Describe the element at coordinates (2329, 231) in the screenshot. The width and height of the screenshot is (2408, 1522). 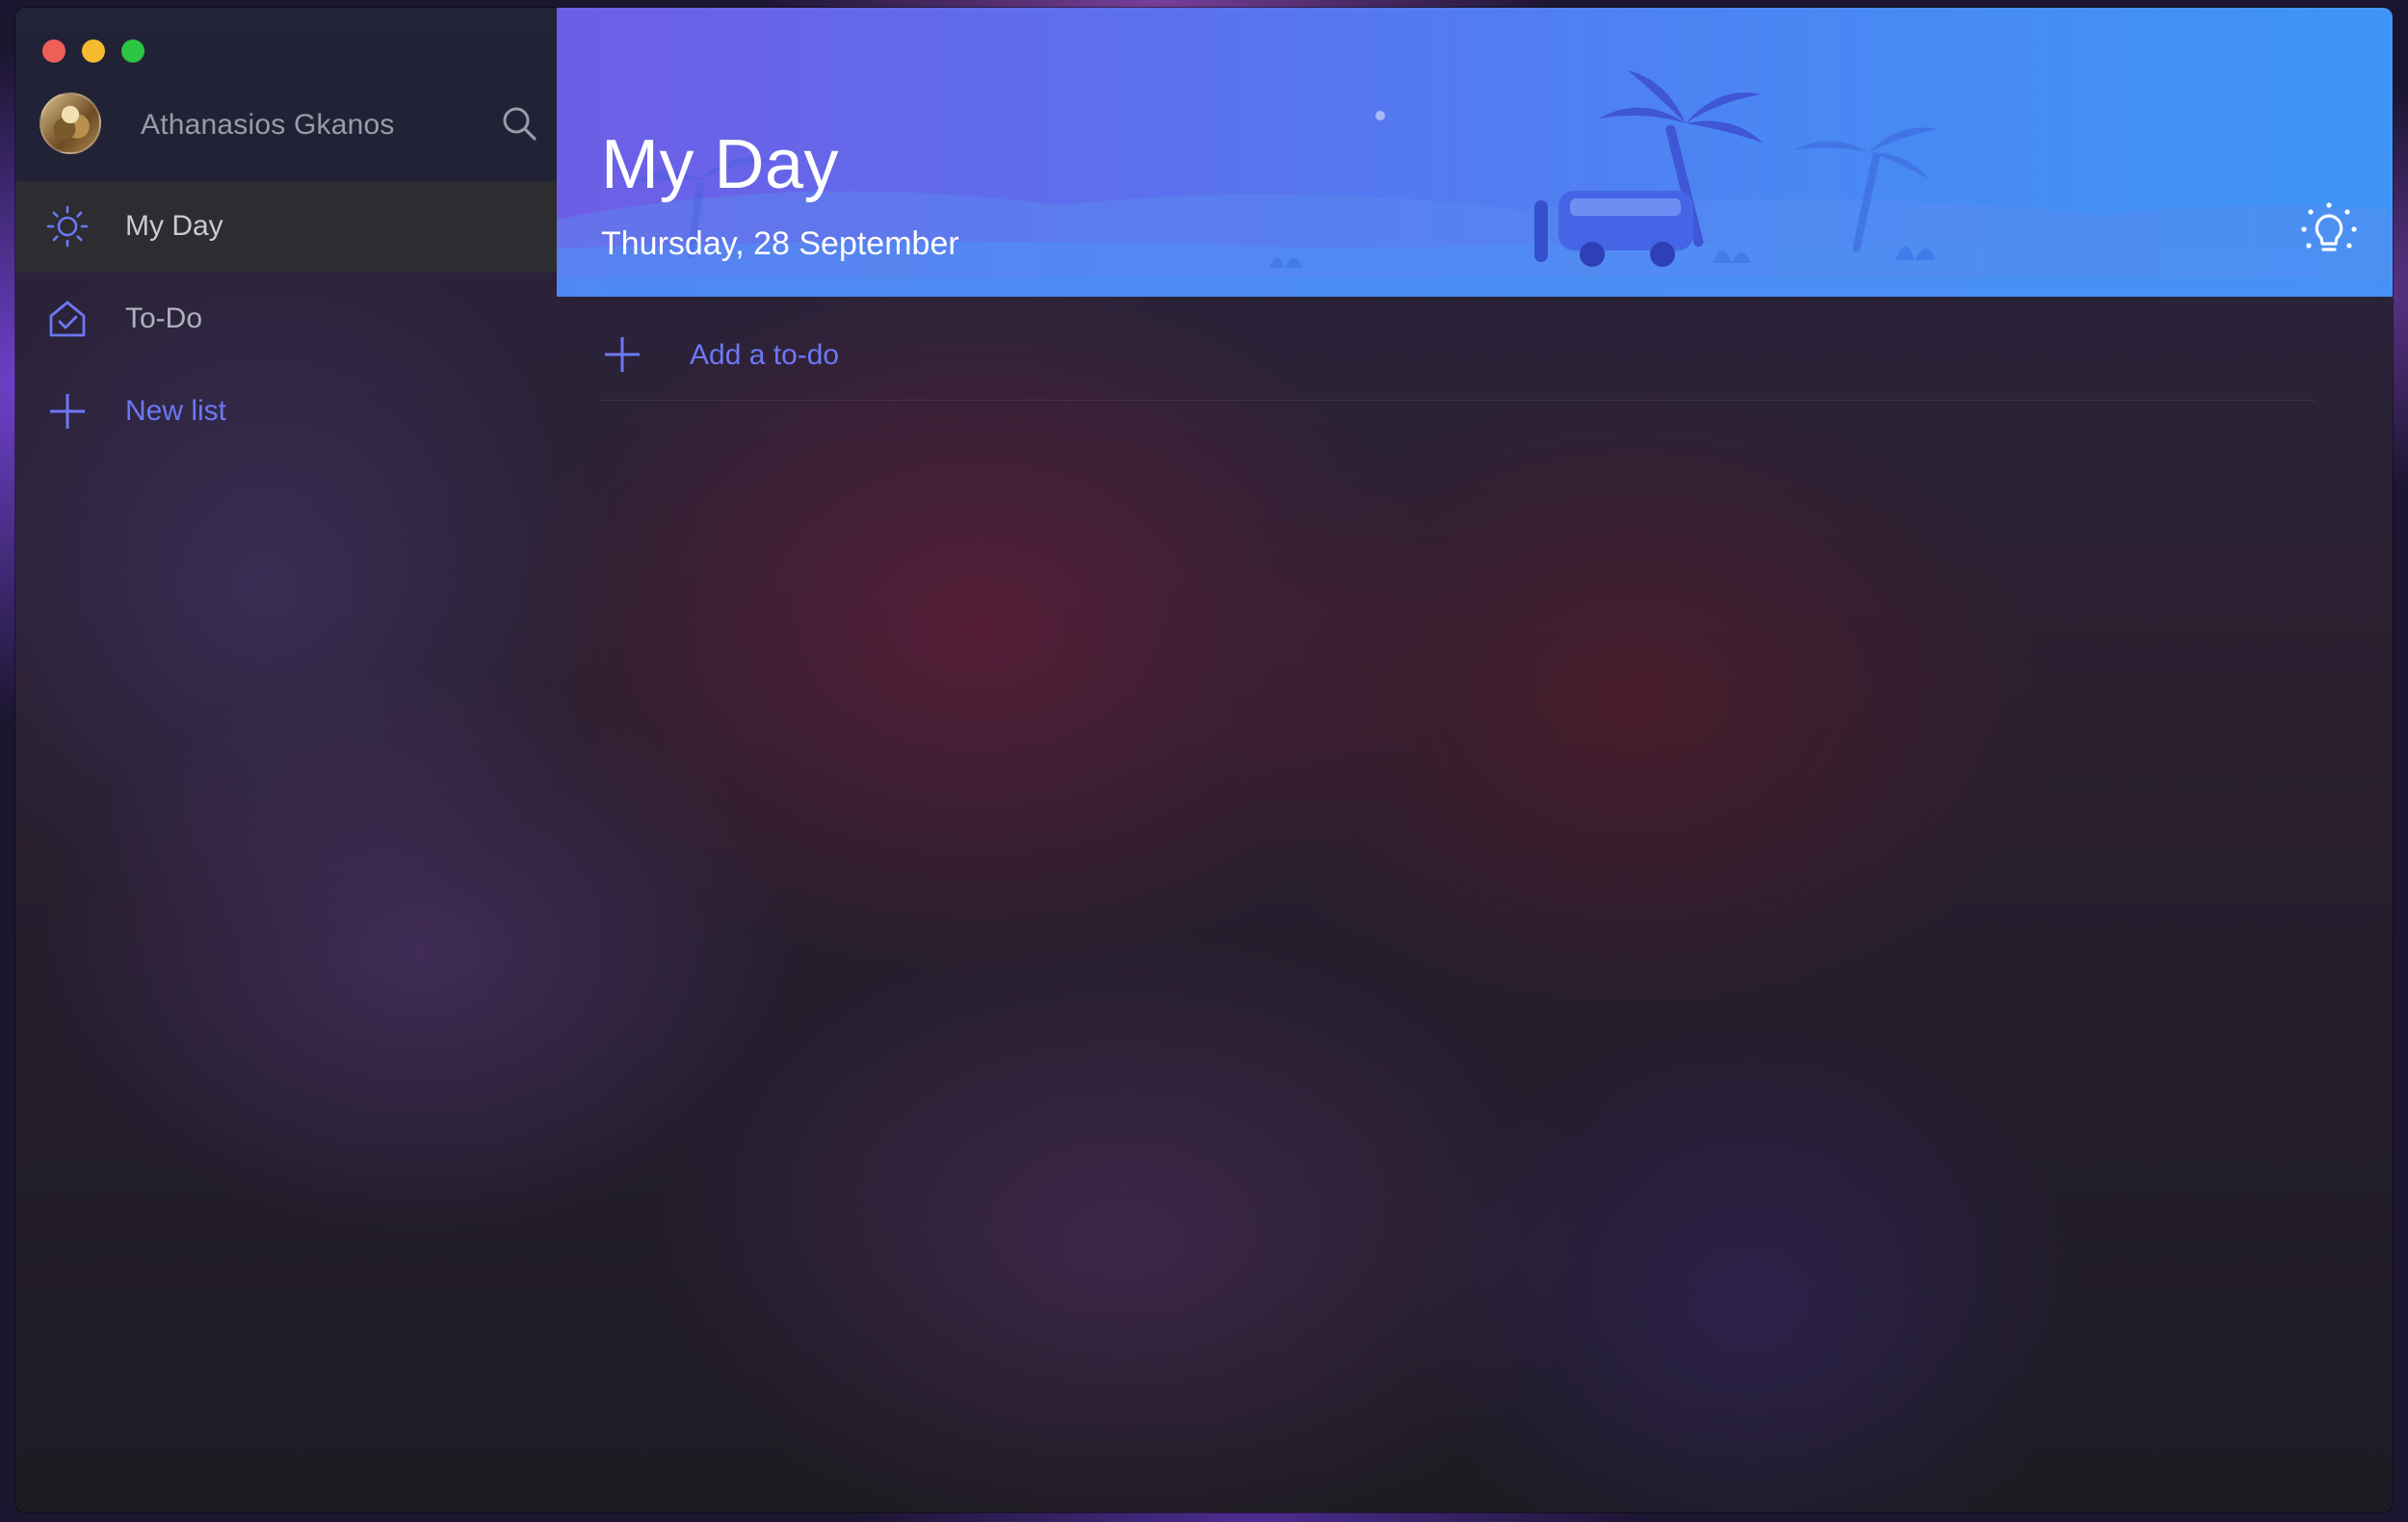
I see `lightbulb-icon` at that location.